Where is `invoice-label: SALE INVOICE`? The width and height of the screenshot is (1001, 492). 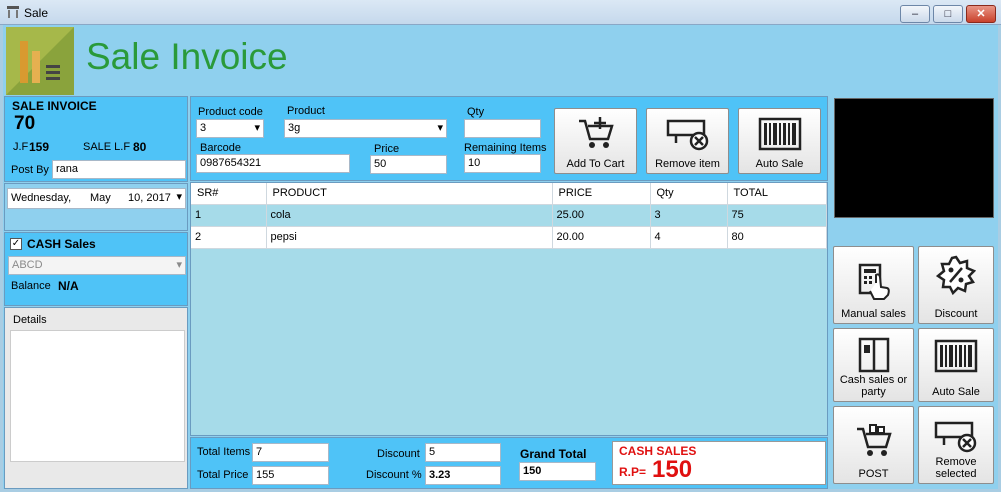 invoice-label: SALE INVOICE is located at coordinates (54, 106).